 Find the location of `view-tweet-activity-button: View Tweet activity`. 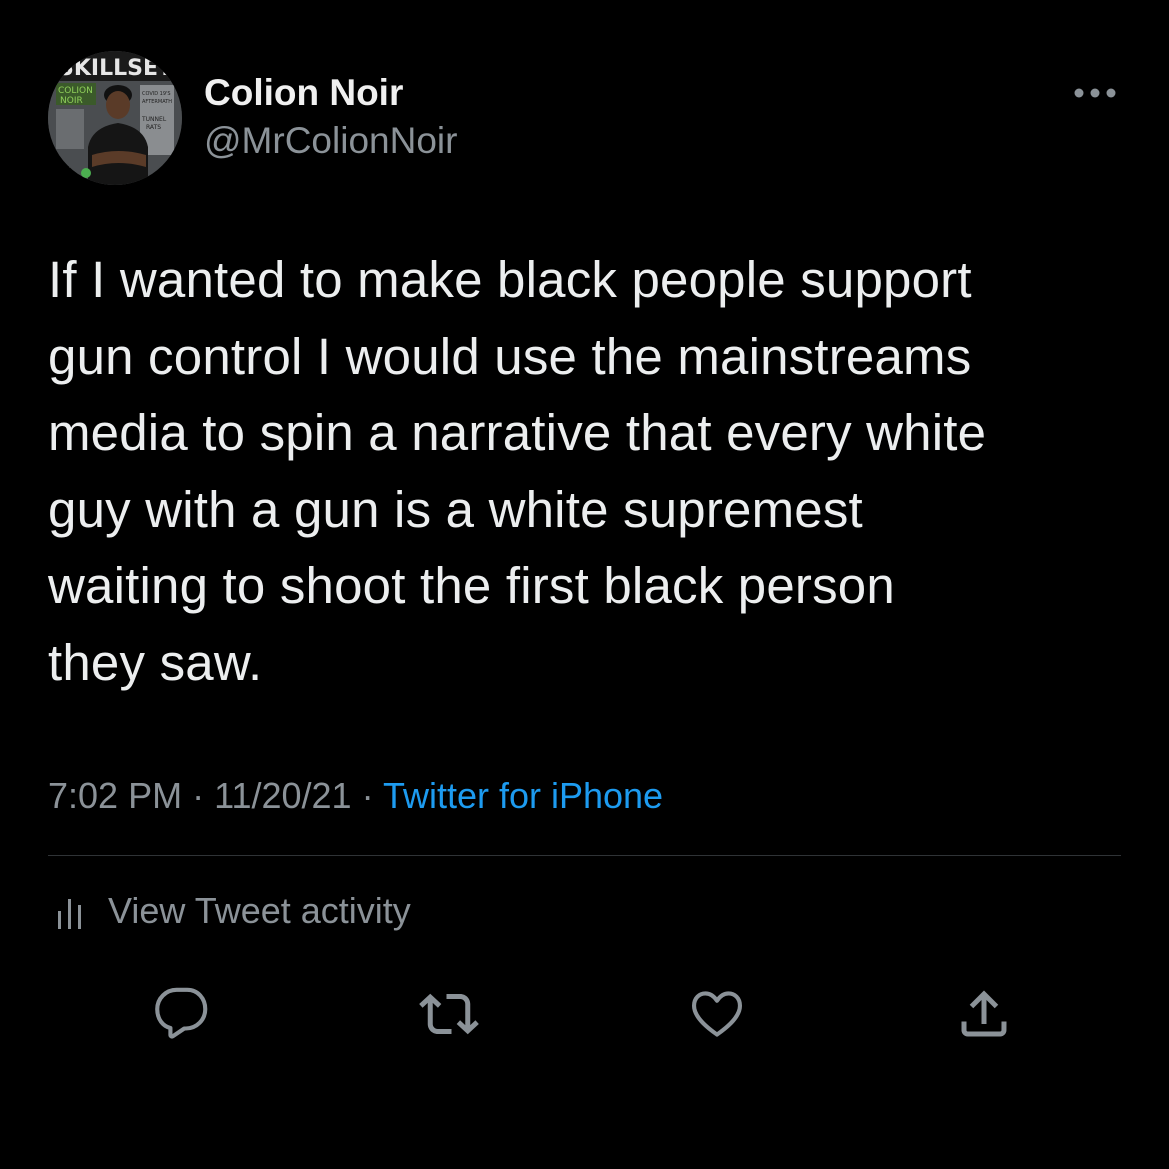

view-tweet-activity-button: View Tweet activity is located at coordinates (233, 911).